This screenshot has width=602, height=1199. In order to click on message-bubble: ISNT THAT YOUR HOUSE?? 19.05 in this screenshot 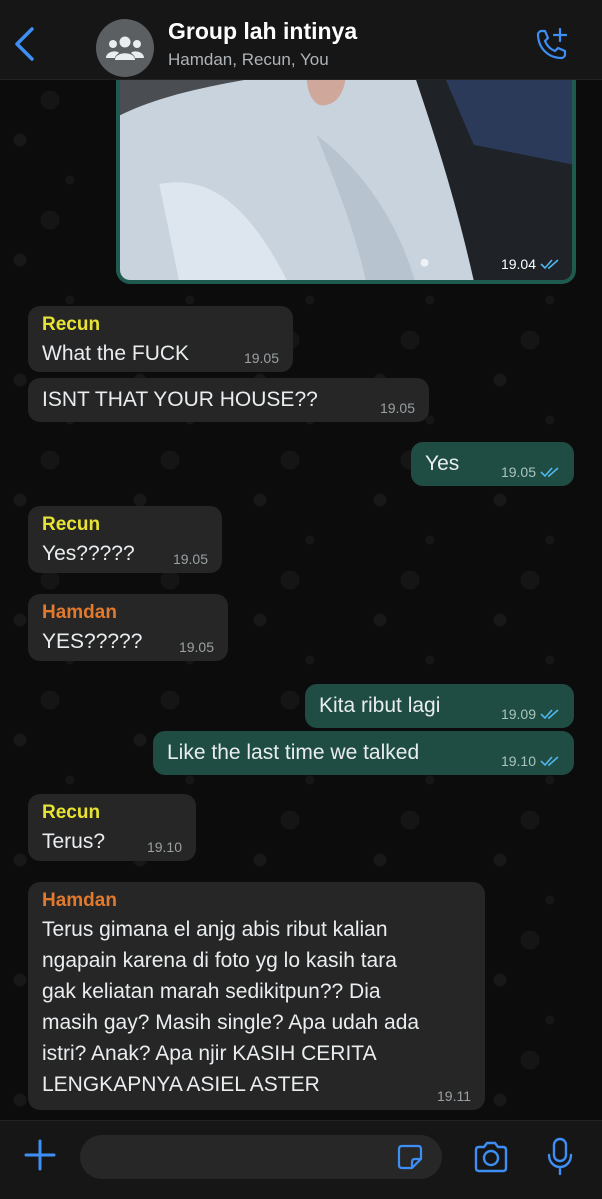, I will do `click(228, 400)`.